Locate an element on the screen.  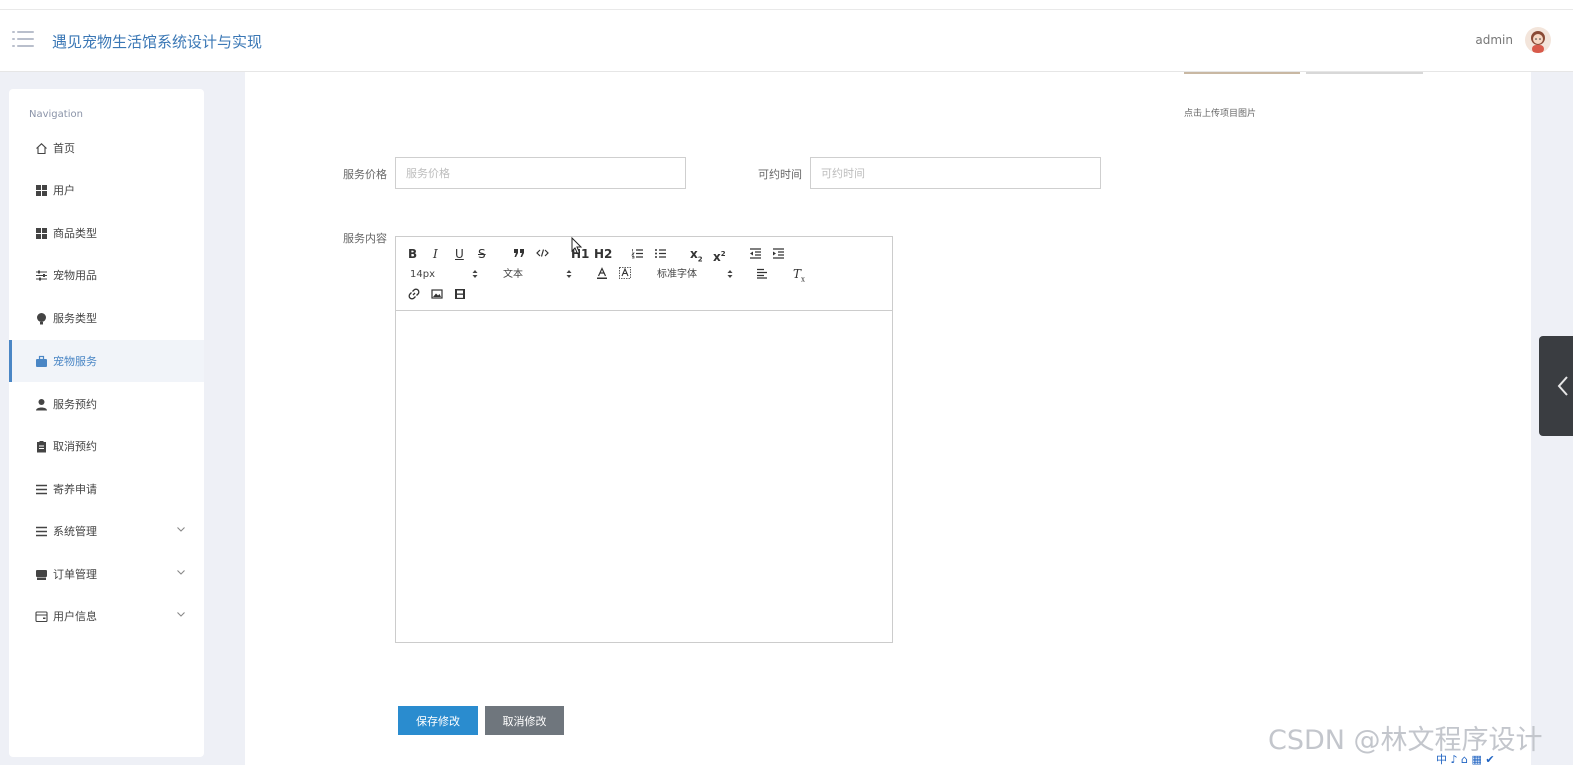
browser-top-strip is located at coordinates (786, 5).